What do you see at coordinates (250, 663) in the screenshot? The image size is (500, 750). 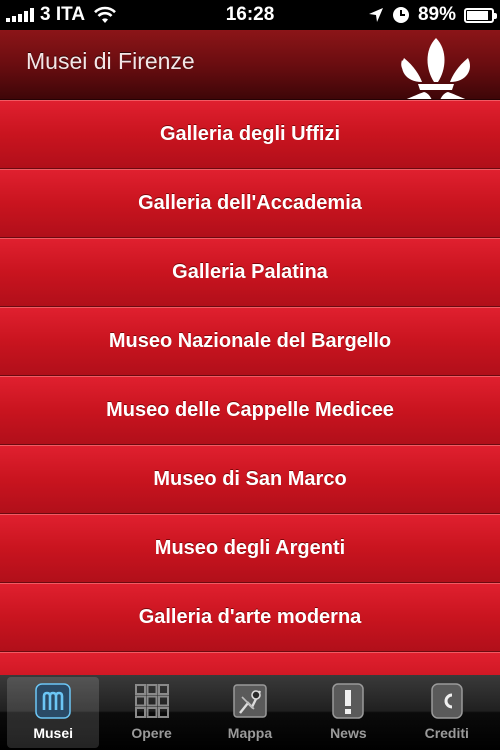 I see `museum-list-item` at bounding box center [250, 663].